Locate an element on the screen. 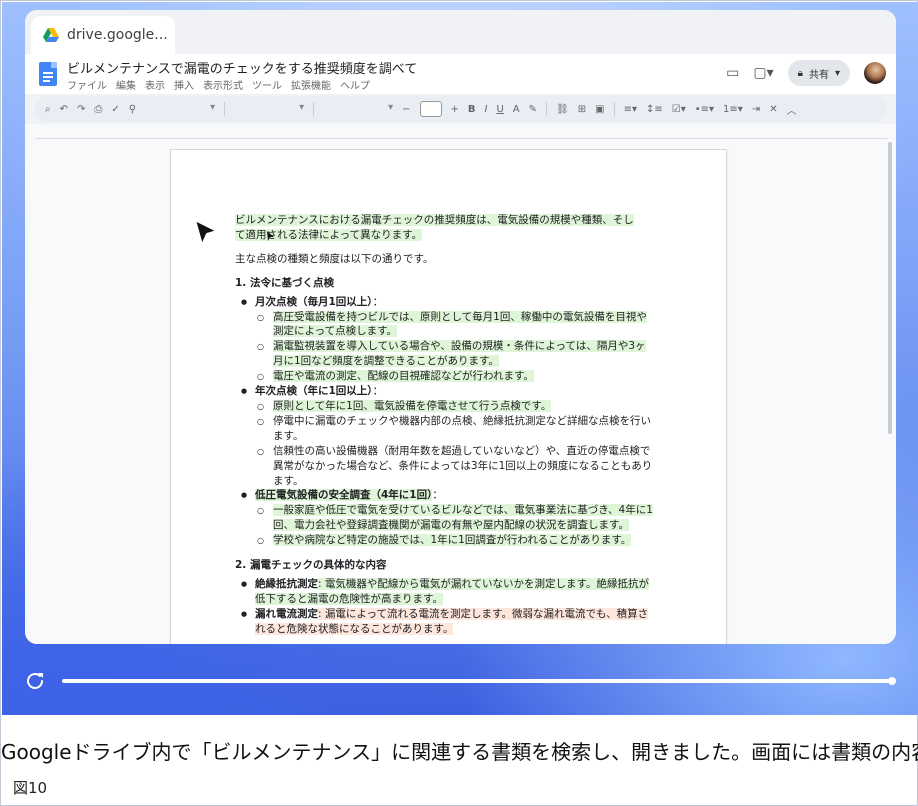 The height and width of the screenshot is (806, 918). mouse-pointer-icon is located at coordinates (206, 232).